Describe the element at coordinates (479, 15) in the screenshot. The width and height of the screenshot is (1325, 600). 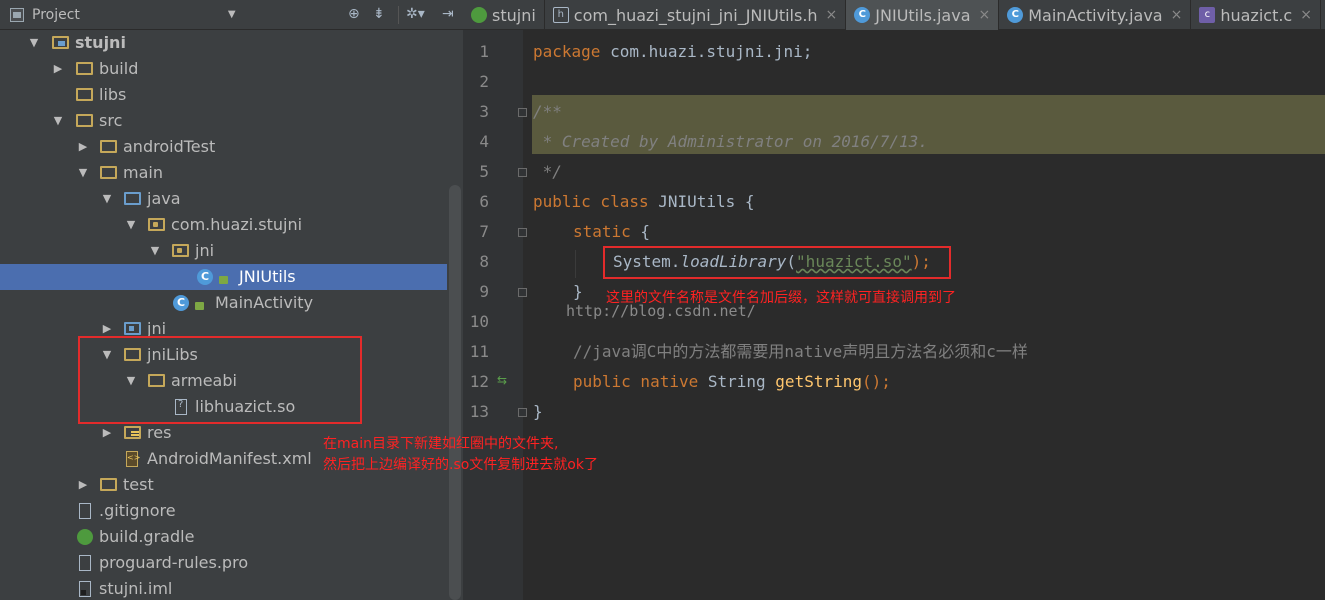
I see `android-icon` at that location.